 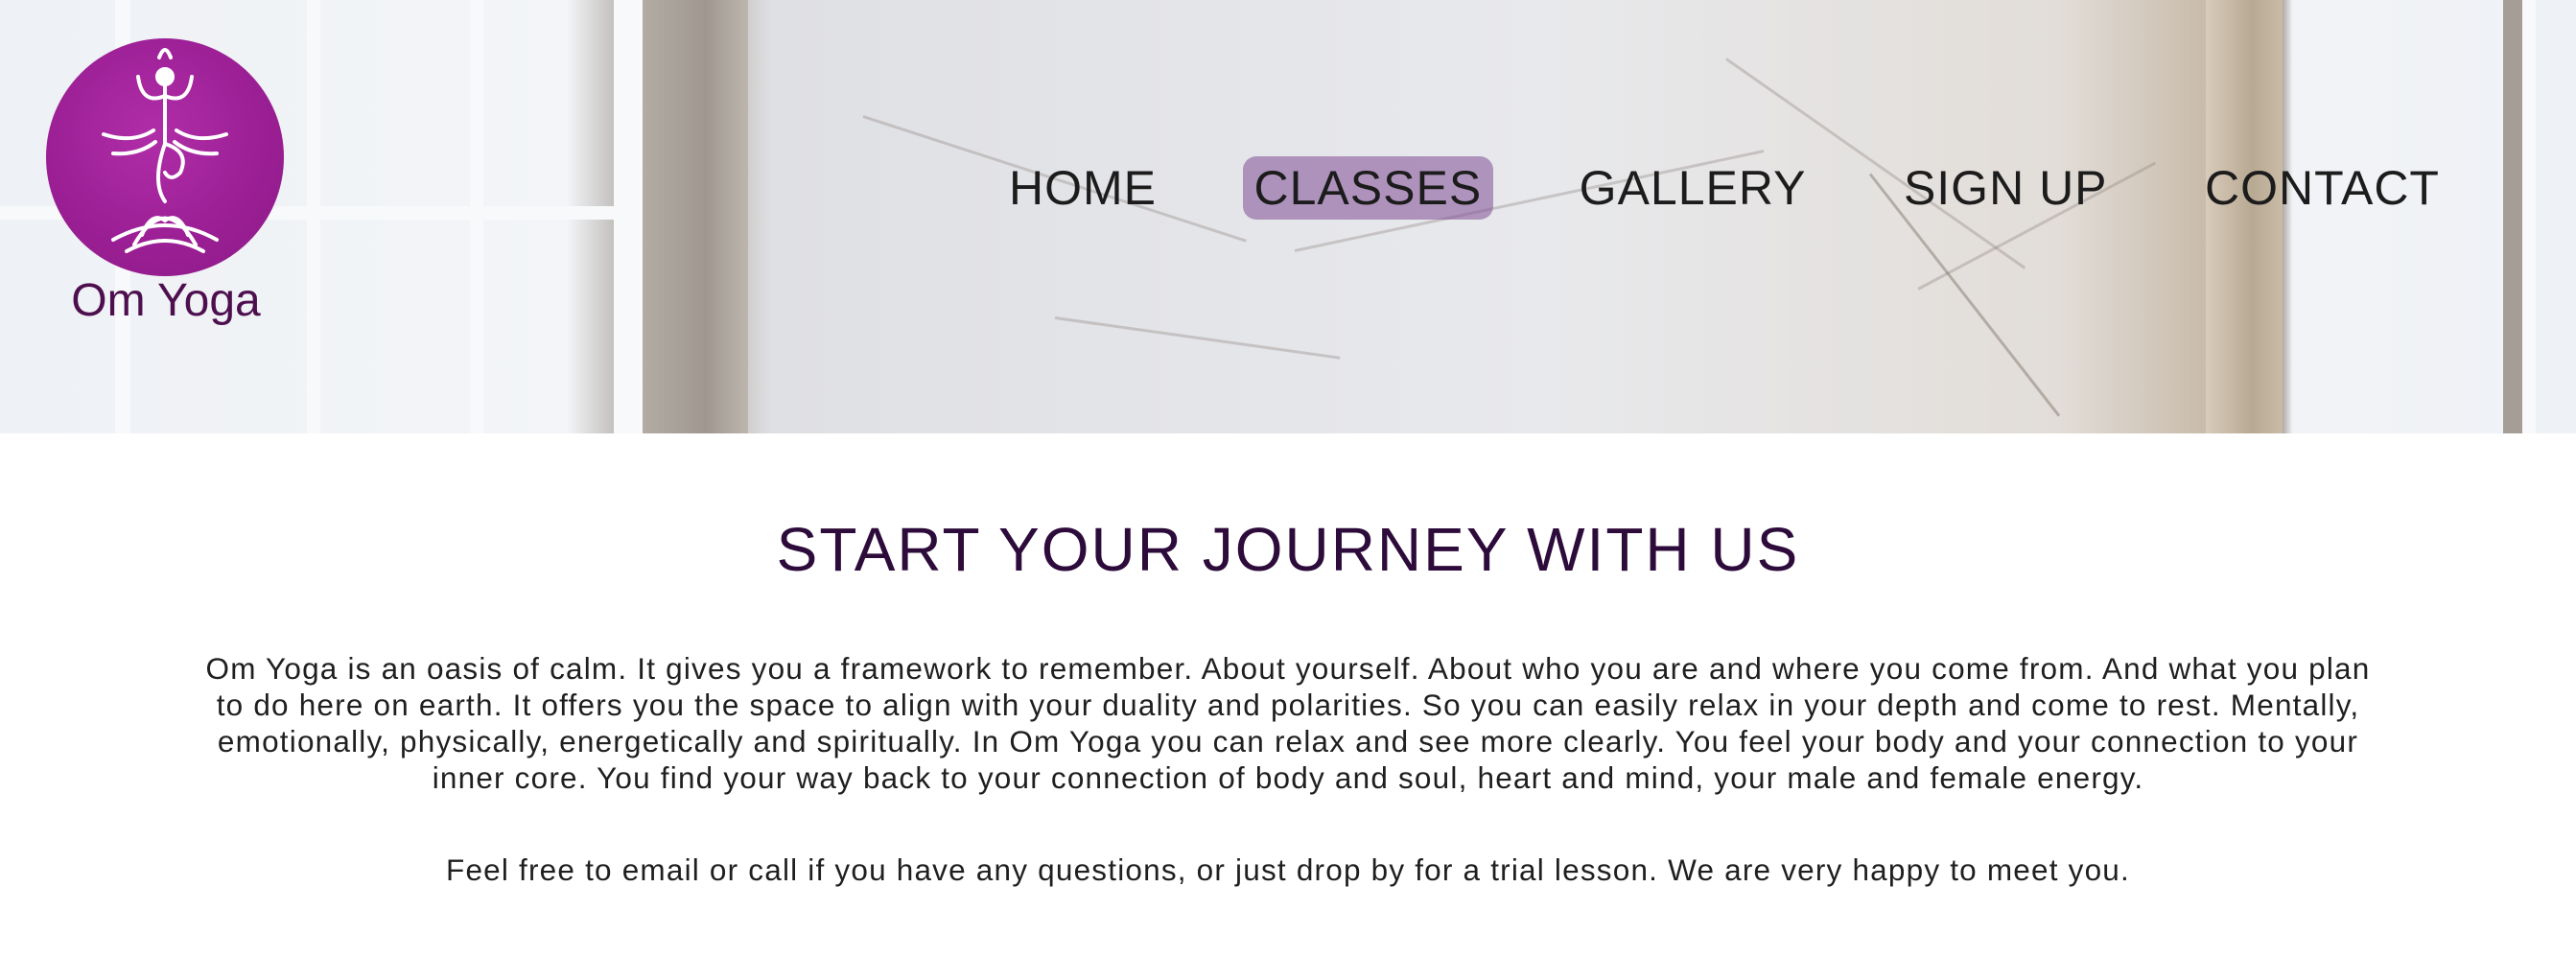 What do you see at coordinates (1693, 188) in the screenshot?
I see `nav-gallery: GALLERY` at bounding box center [1693, 188].